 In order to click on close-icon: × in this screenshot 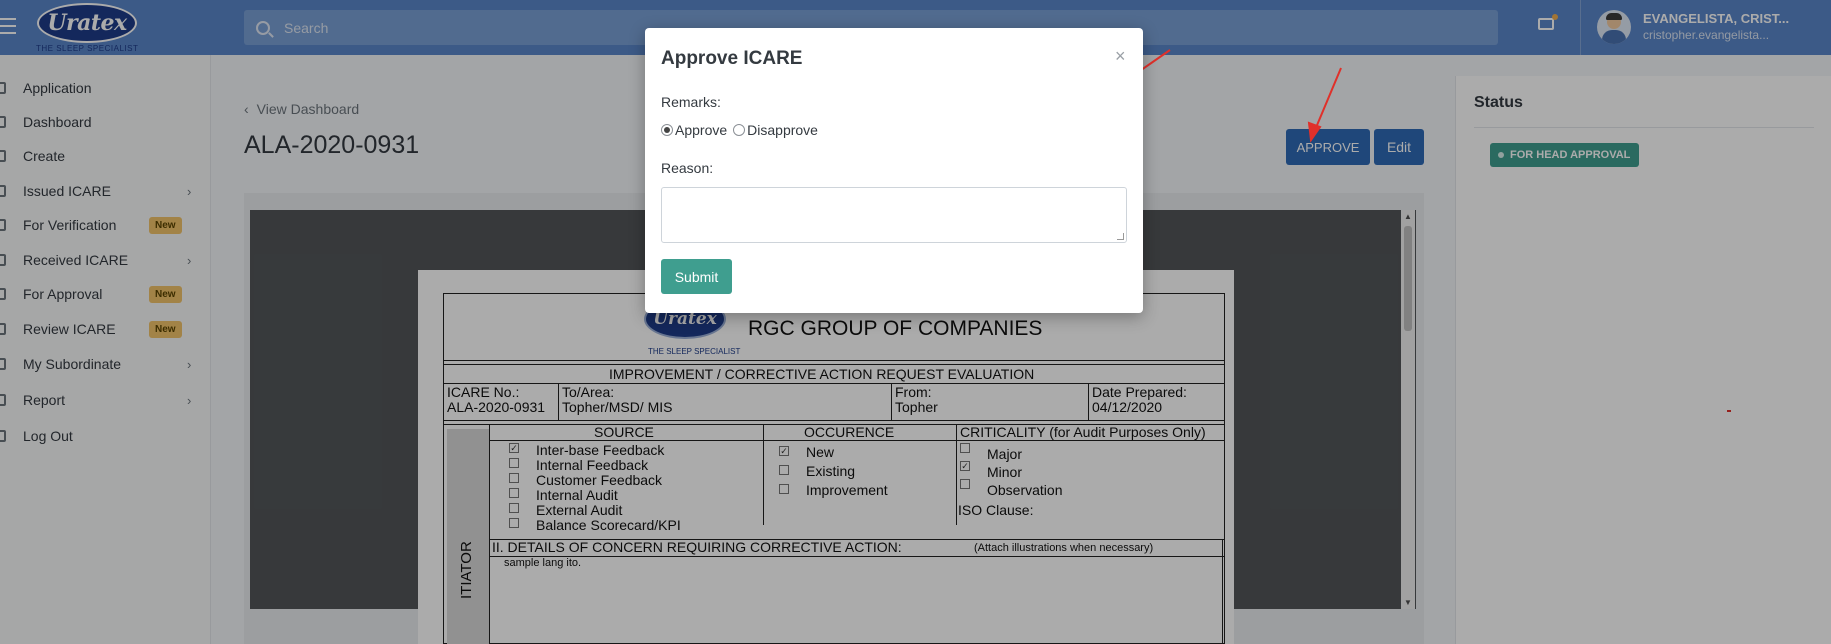, I will do `click(1120, 56)`.